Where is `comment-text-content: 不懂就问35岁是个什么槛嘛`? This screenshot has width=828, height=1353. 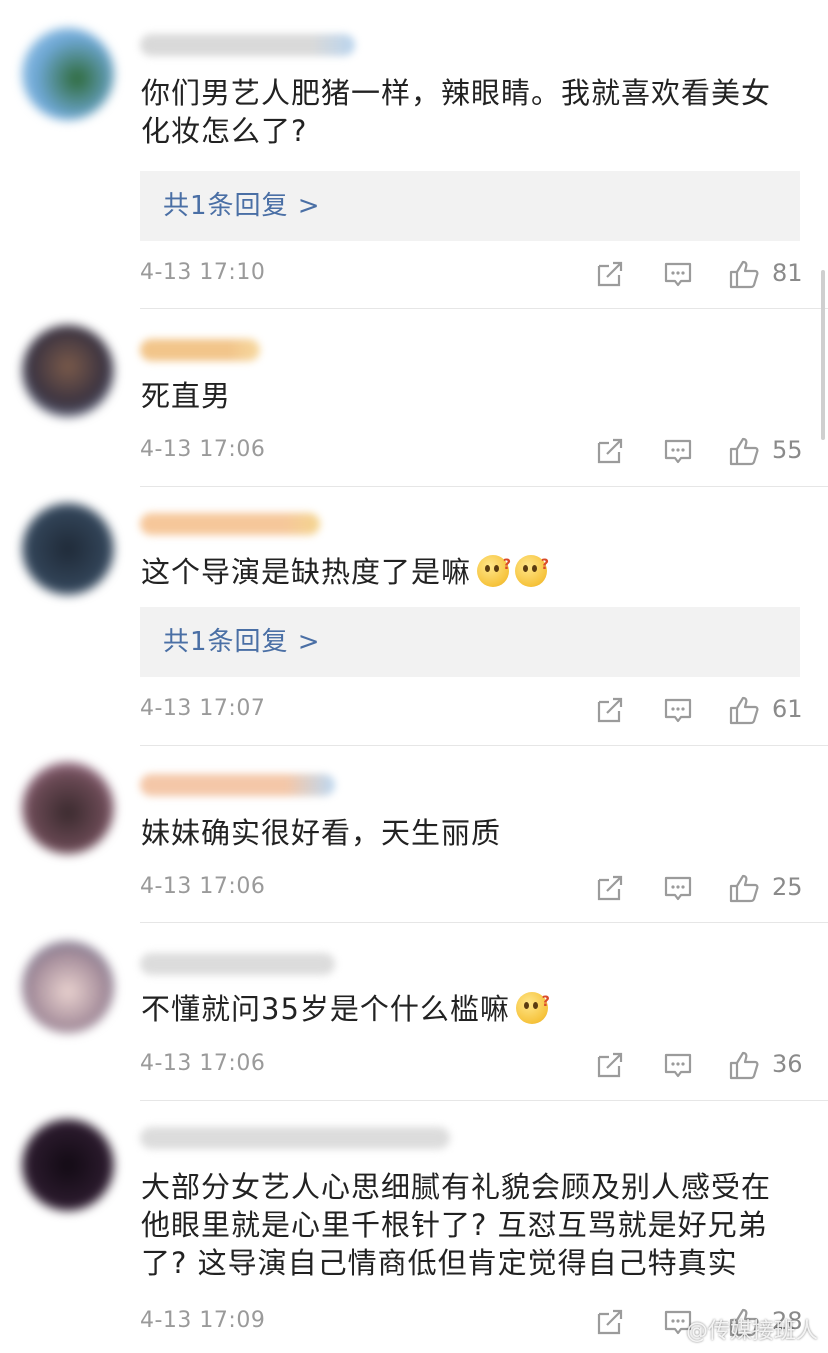 comment-text-content: 不懂就问35岁是个什么槛嘛 is located at coordinates (325, 1009).